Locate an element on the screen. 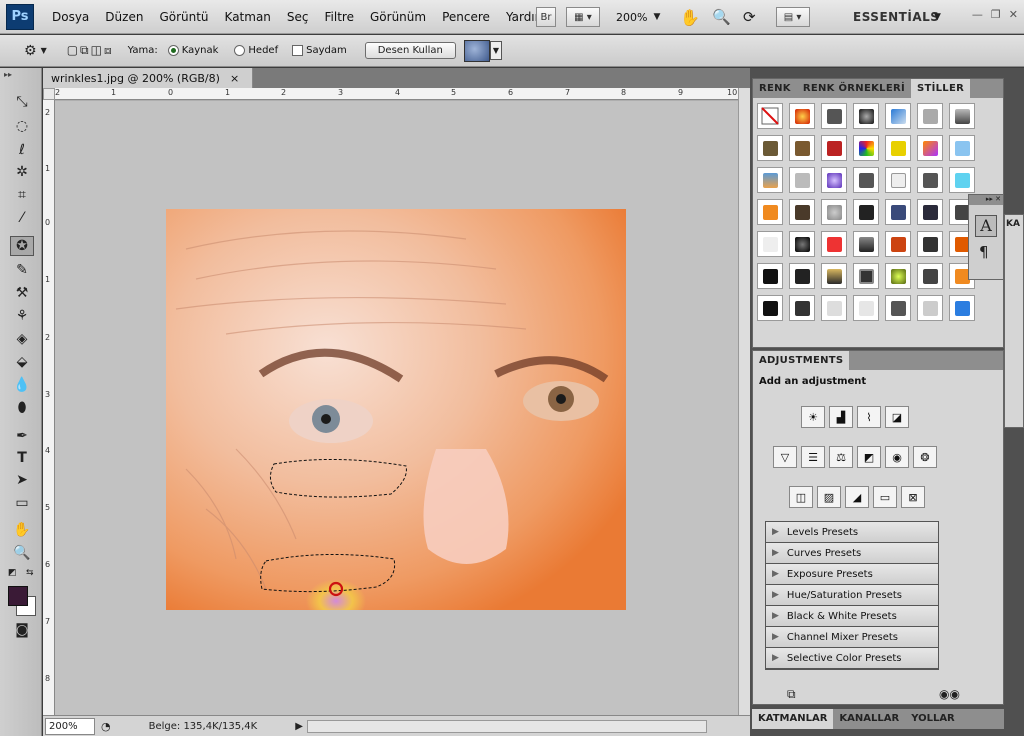 Image resolution: width=1024 pixels, height=736 pixels. vertical-scrollbar is located at coordinates (744, 401).